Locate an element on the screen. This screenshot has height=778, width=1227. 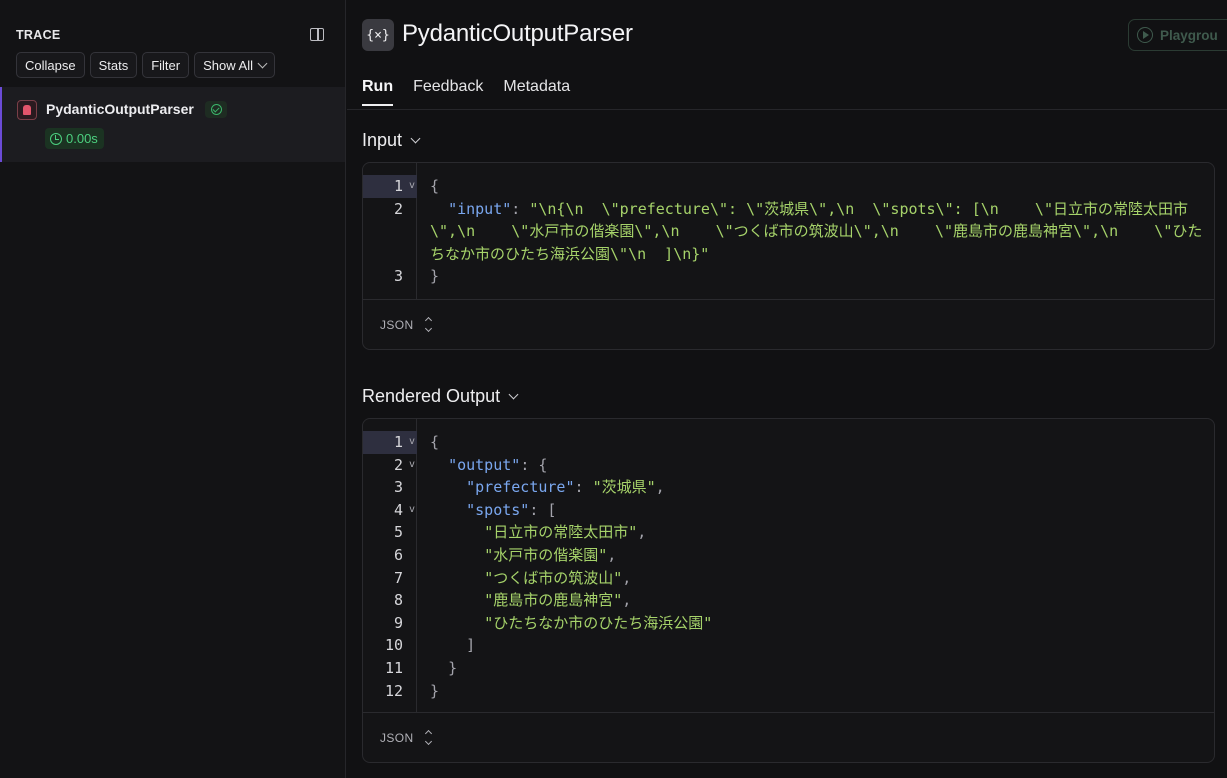
code-text: "鹿島市の鹿島神宮", is located at coordinates (524, 600).